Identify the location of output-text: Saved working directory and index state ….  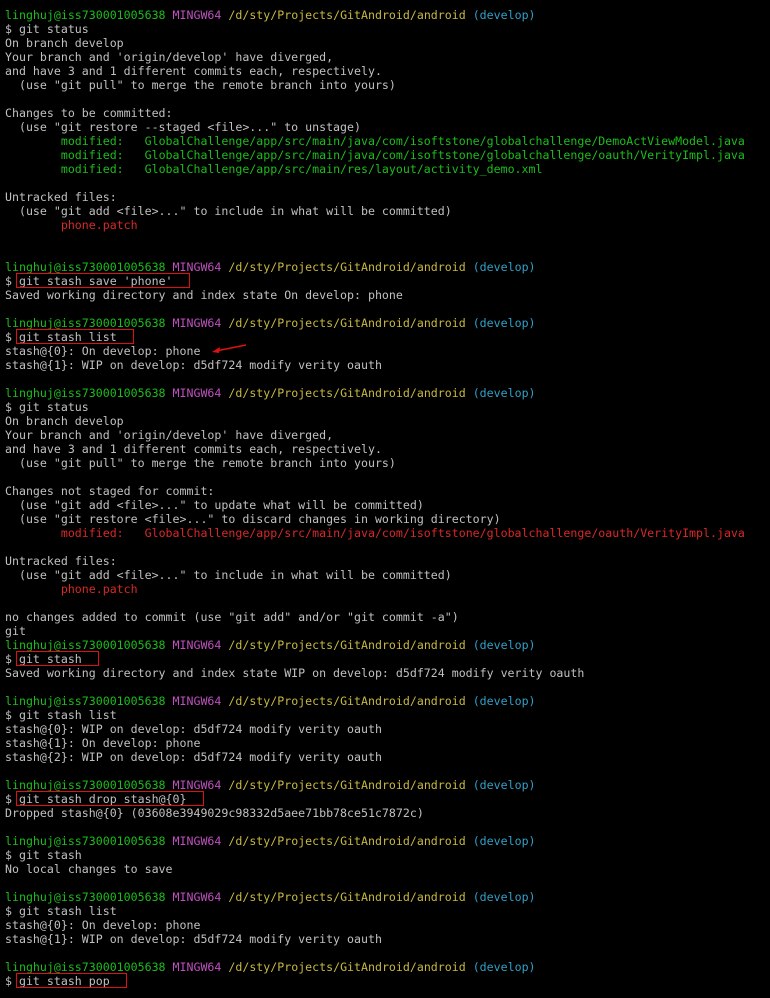
(204, 295).